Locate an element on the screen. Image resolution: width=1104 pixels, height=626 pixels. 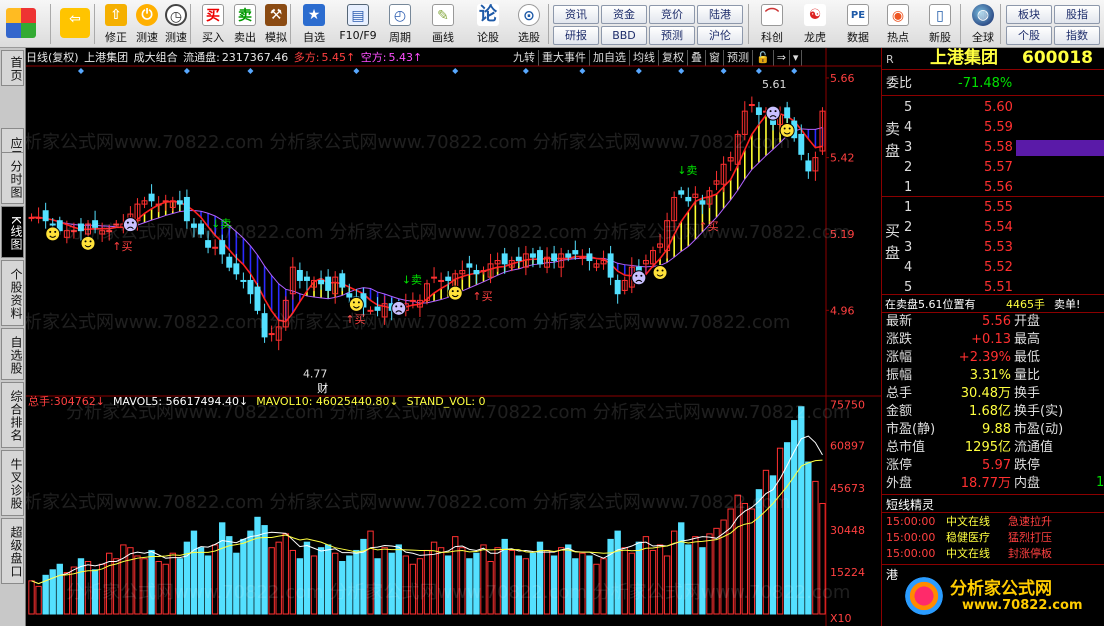
toolbar-button-star: ★ 自选 is located at coordinates (314, 24).